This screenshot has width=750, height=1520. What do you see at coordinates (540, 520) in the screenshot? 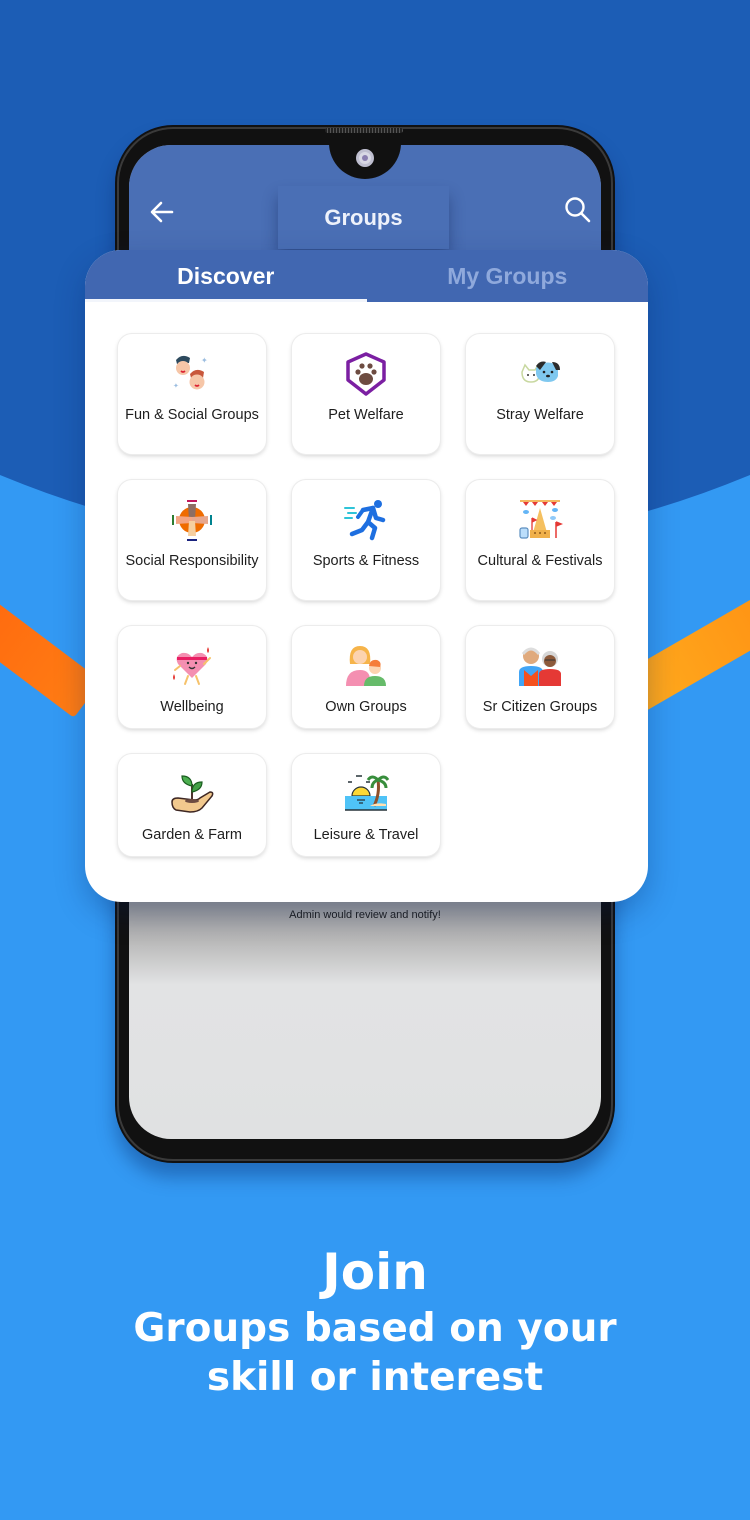
I see `festival-temple-icon` at bounding box center [540, 520].